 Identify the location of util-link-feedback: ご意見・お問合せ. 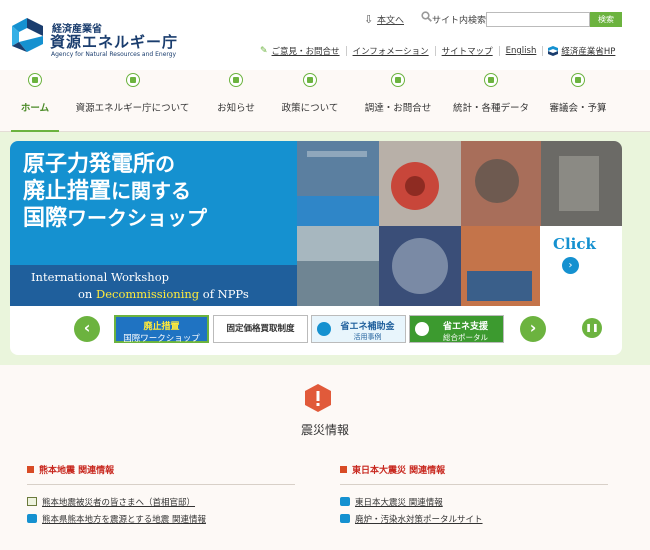
(306, 51).